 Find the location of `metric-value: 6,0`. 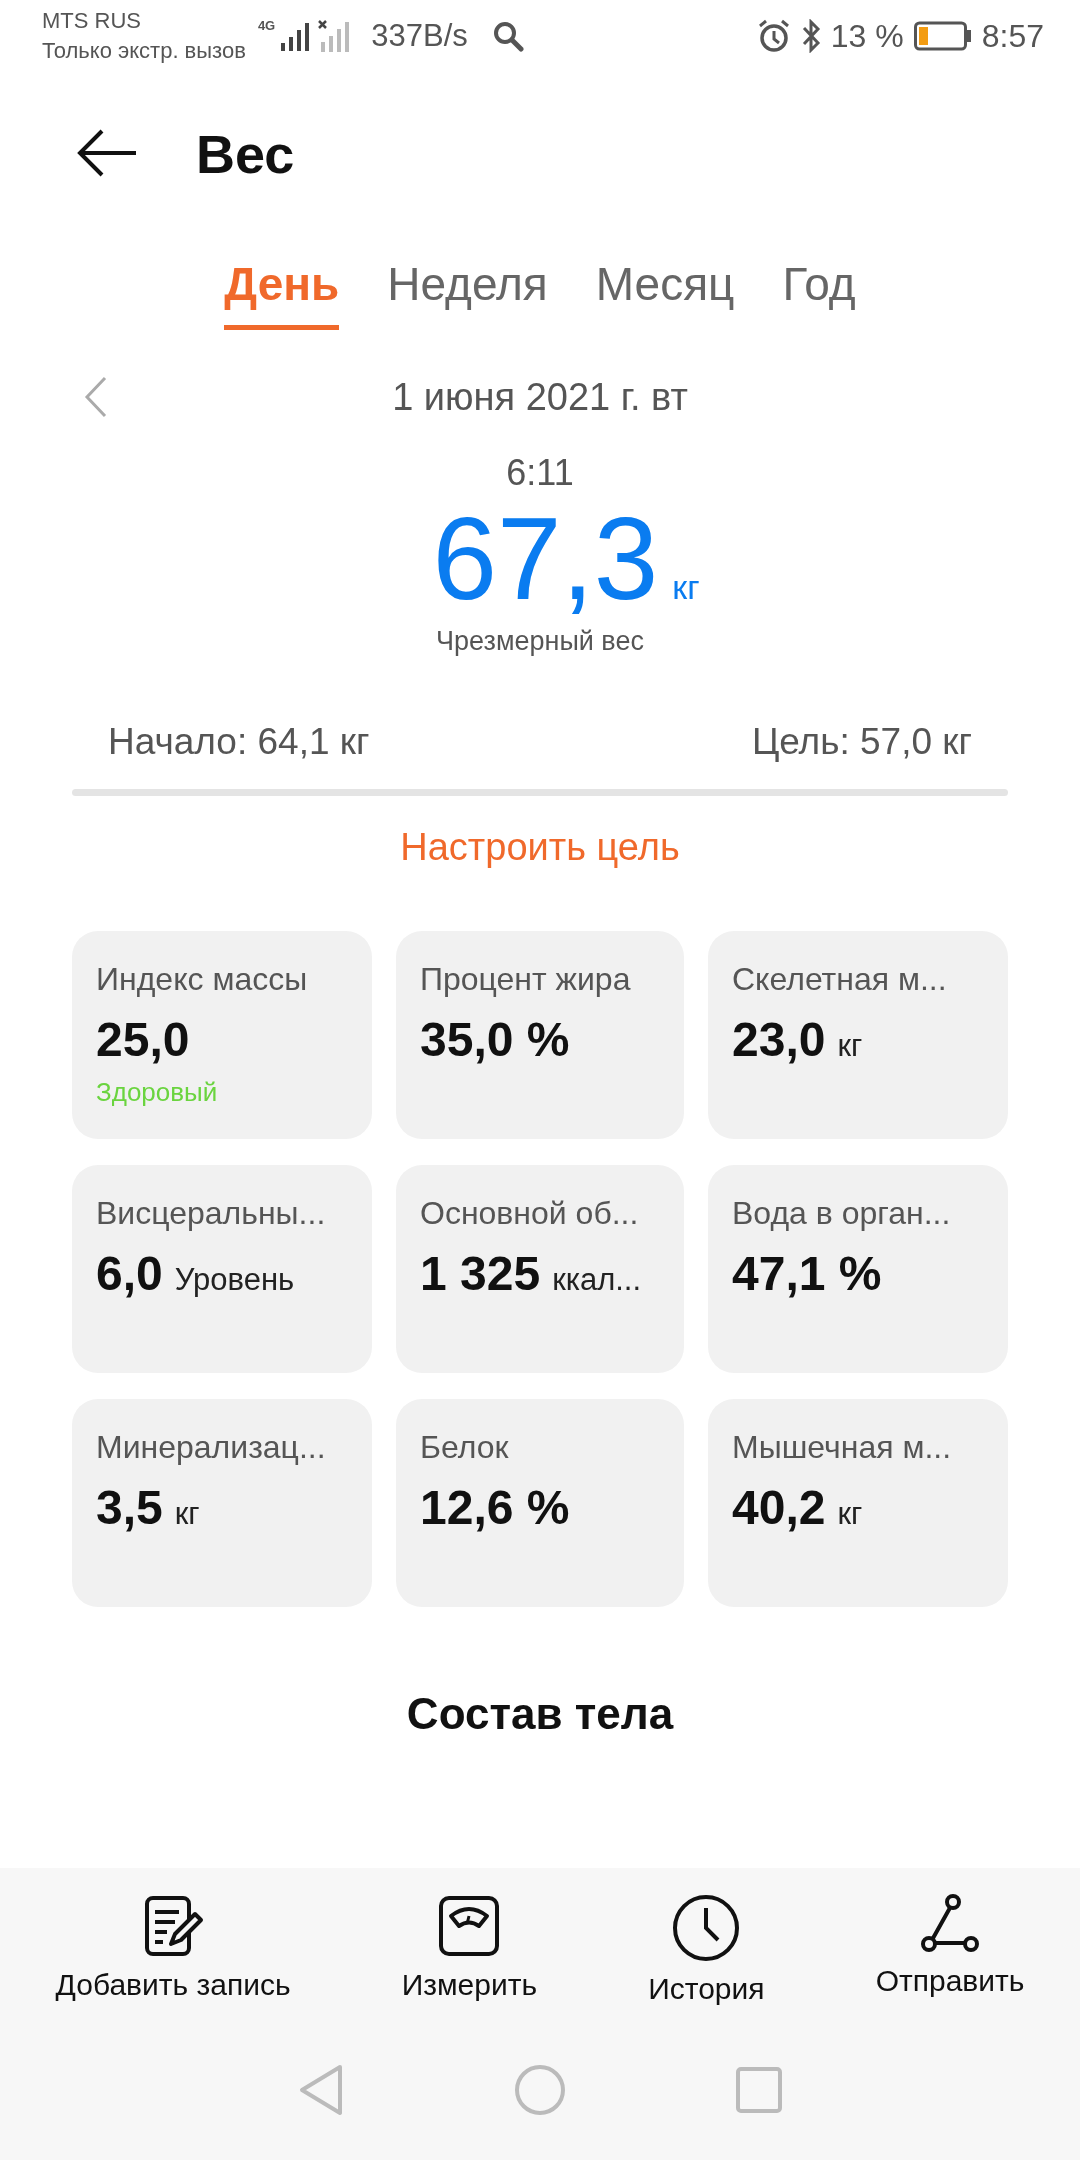

metric-value: 6,0 is located at coordinates (129, 1273).